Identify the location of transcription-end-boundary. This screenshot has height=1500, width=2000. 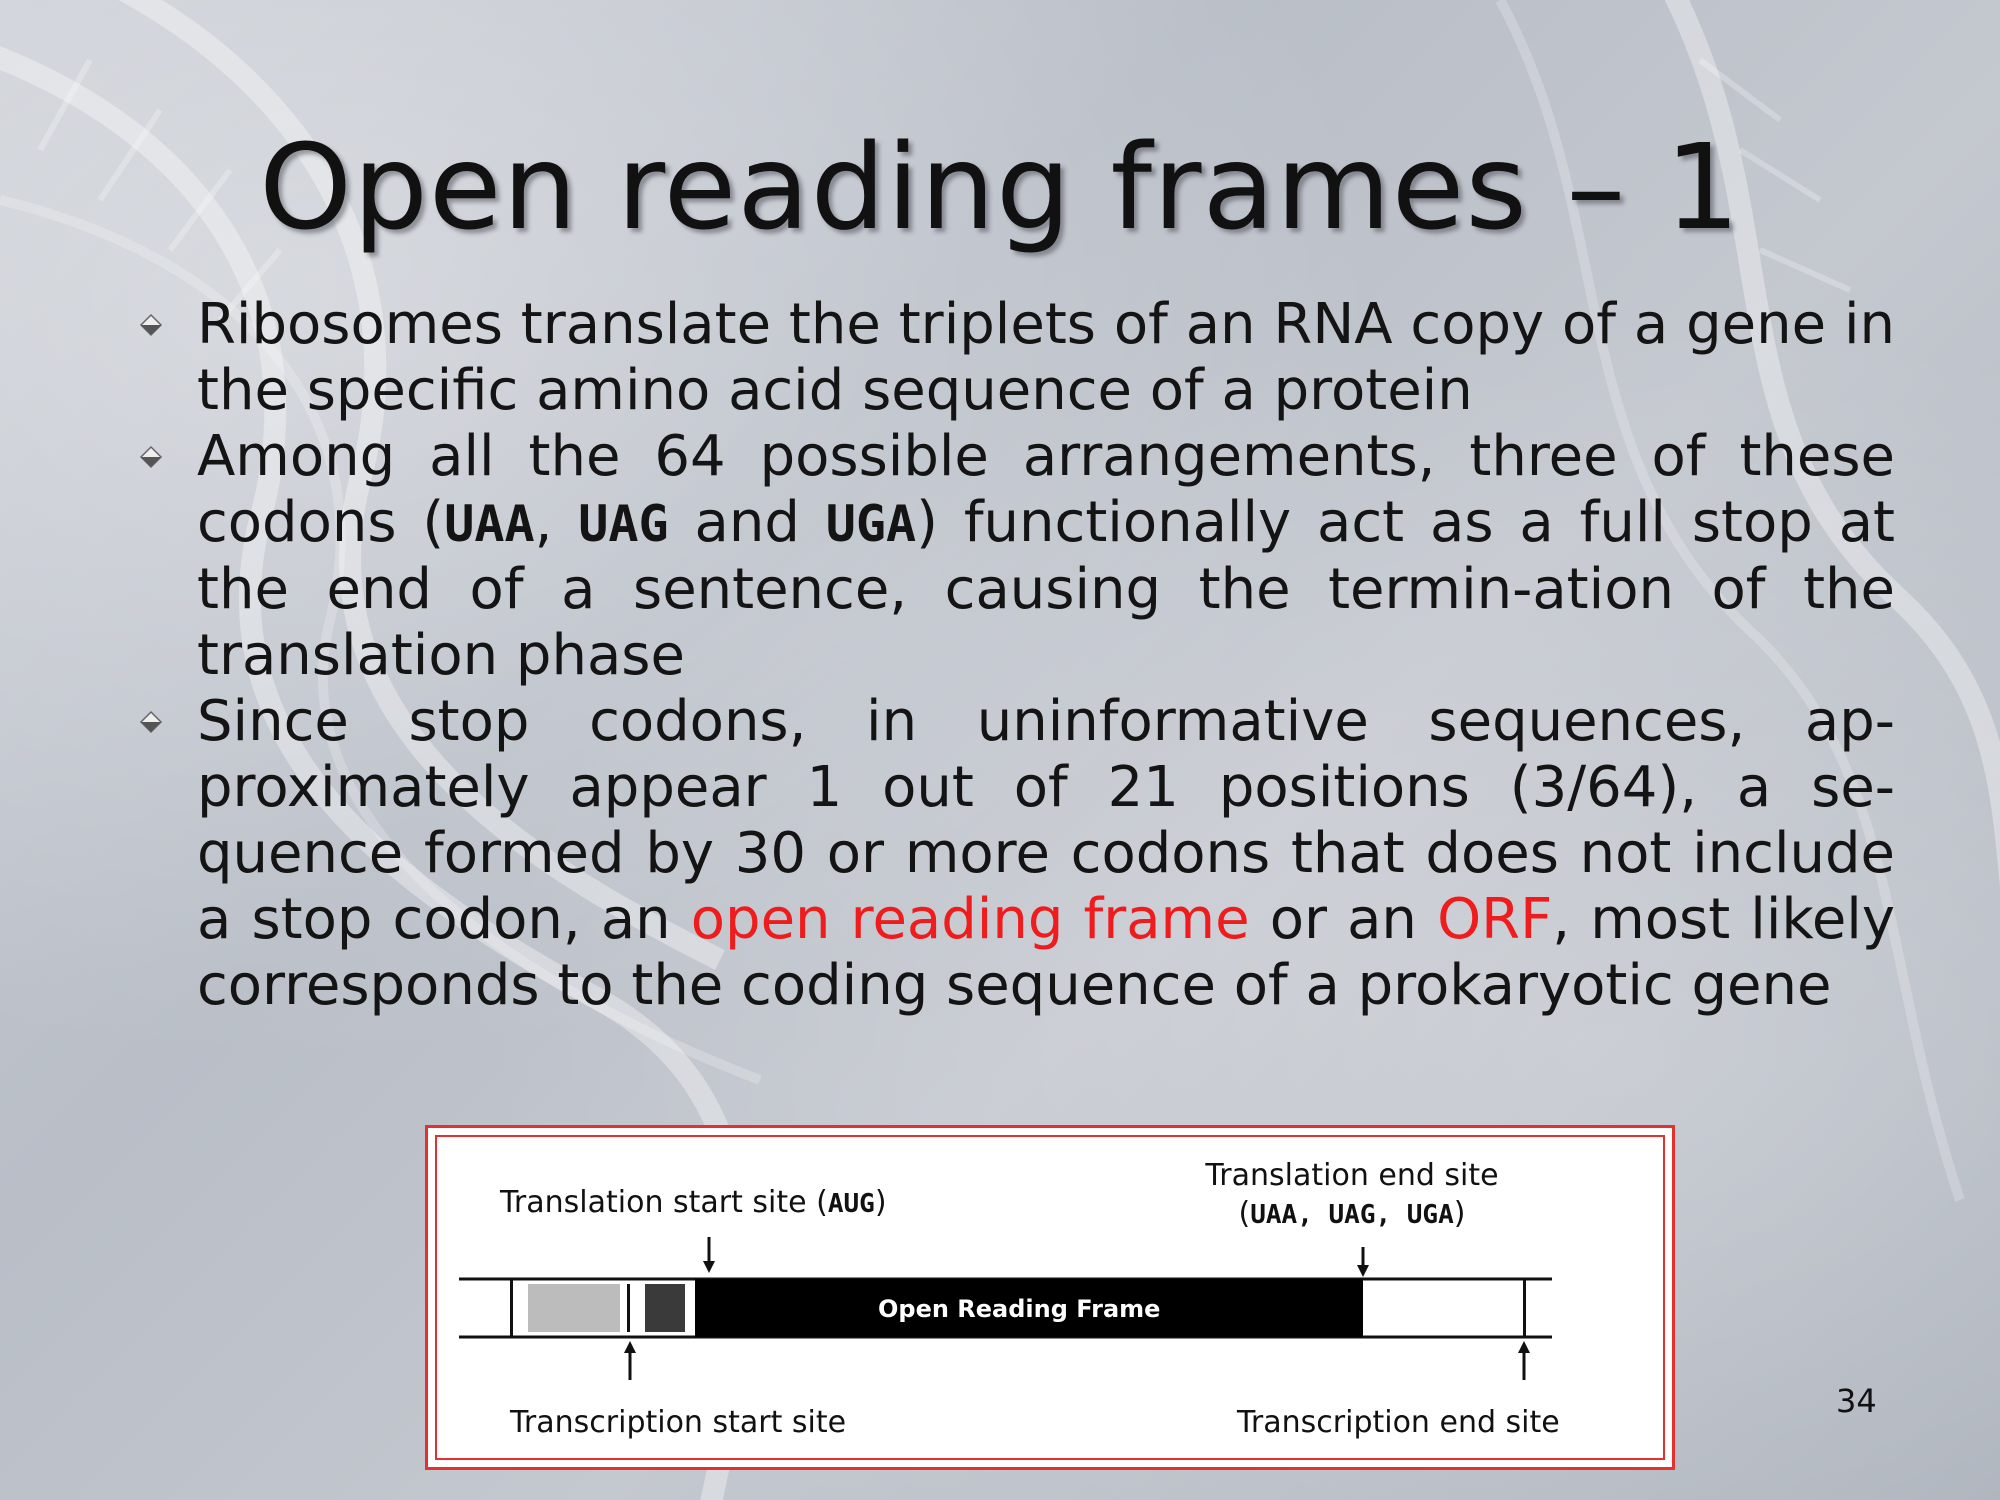
(1524, 1308).